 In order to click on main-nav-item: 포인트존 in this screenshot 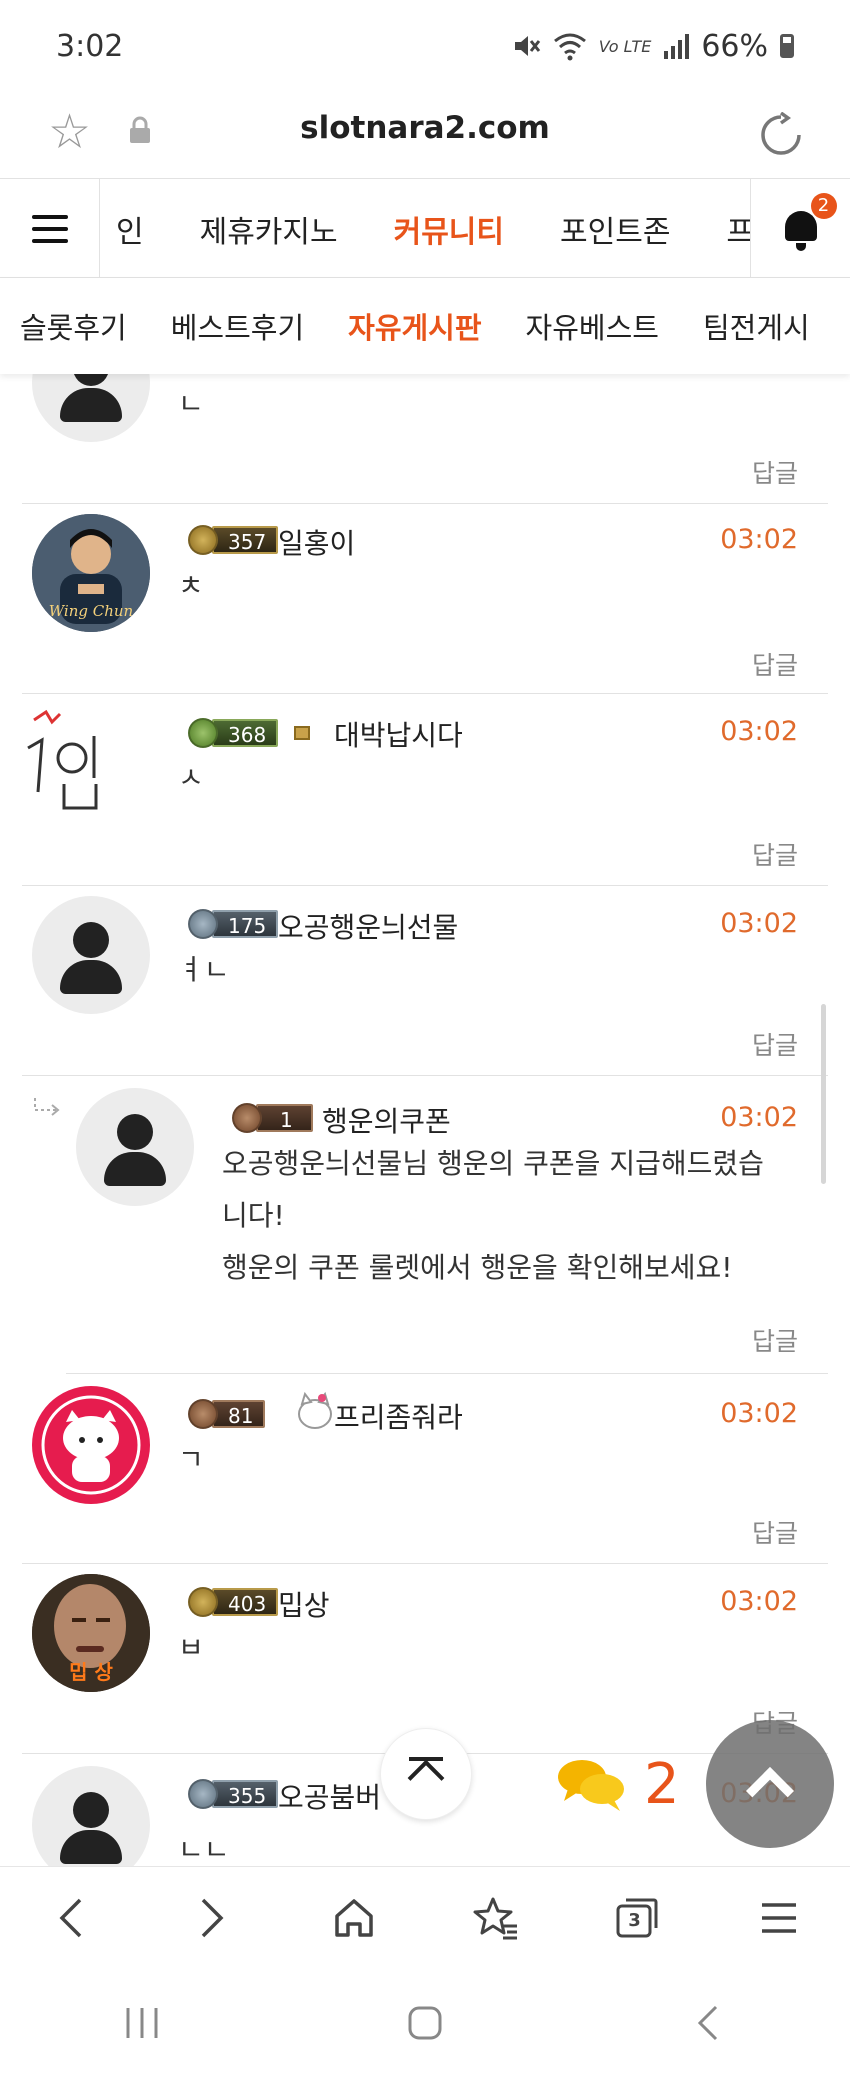, I will do `click(615, 229)`.